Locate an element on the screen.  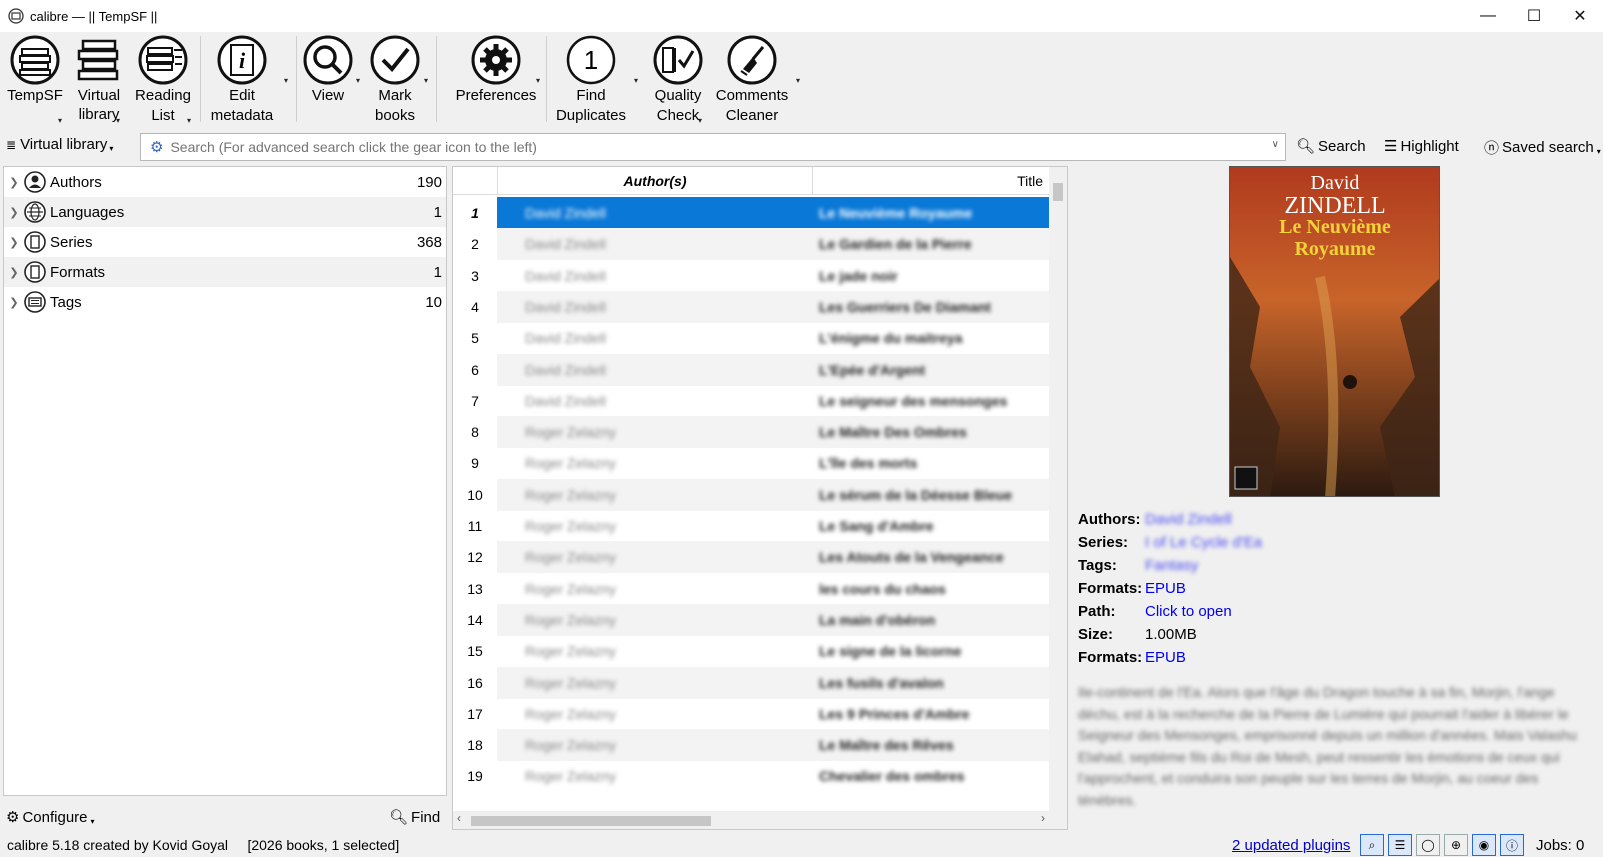
book-row: 7 David Zindell Le seigneur des mensonges is located at coordinates (751, 401).